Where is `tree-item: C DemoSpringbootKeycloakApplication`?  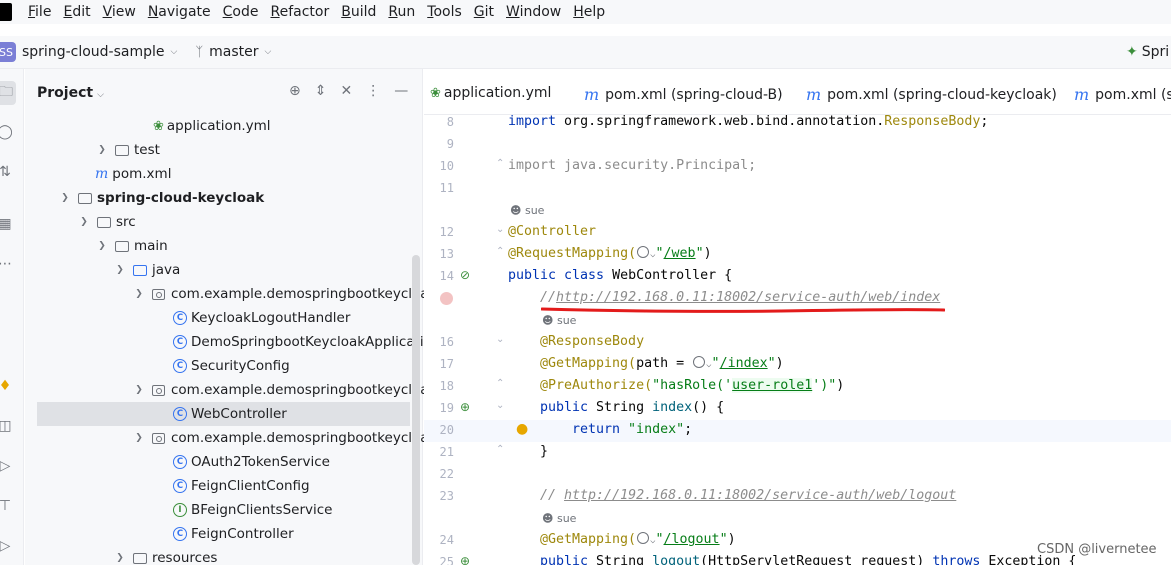 tree-item: C DemoSpringbootKeycloakApplication is located at coordinates (307, 342).